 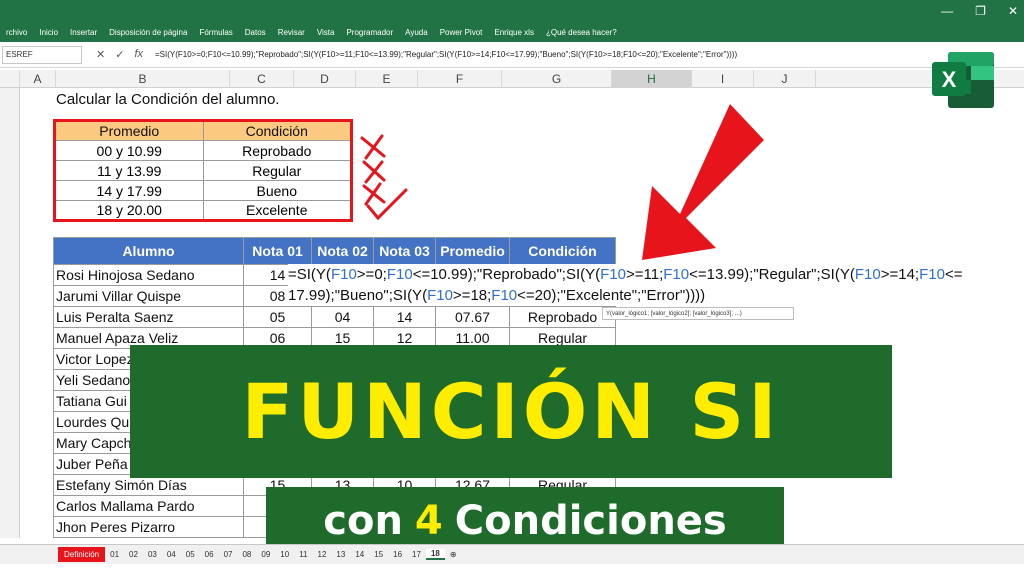 I want to click on menu-item: Power Pivot, so click(x=461, y=32).